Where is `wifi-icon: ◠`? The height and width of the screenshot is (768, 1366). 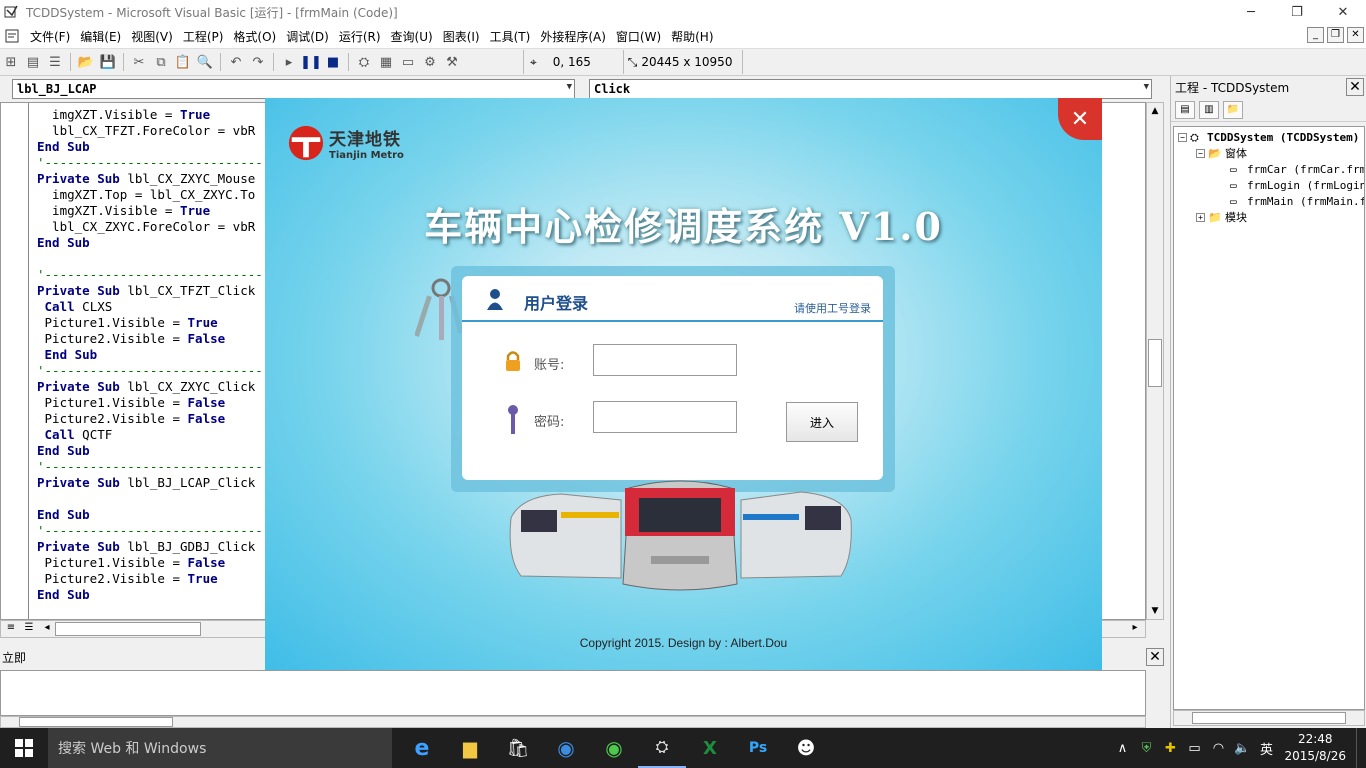
wifi-icon: ◠ is located at coordinates (1218, 748).